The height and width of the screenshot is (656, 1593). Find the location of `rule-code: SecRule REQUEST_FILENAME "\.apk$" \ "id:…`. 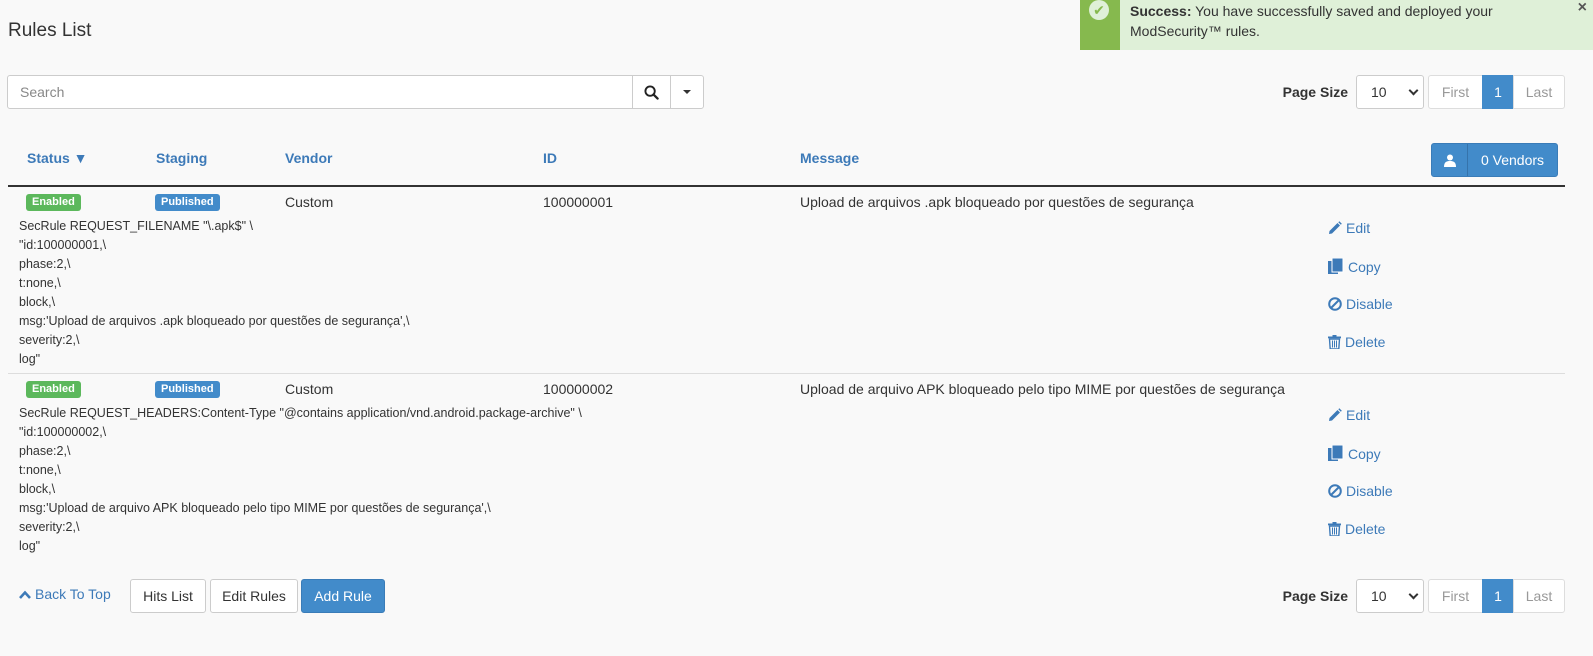

rule-code: SecRule REQUEST_FILENAME "\.apk$" \ "id:… is located at coordinates (214, 292).